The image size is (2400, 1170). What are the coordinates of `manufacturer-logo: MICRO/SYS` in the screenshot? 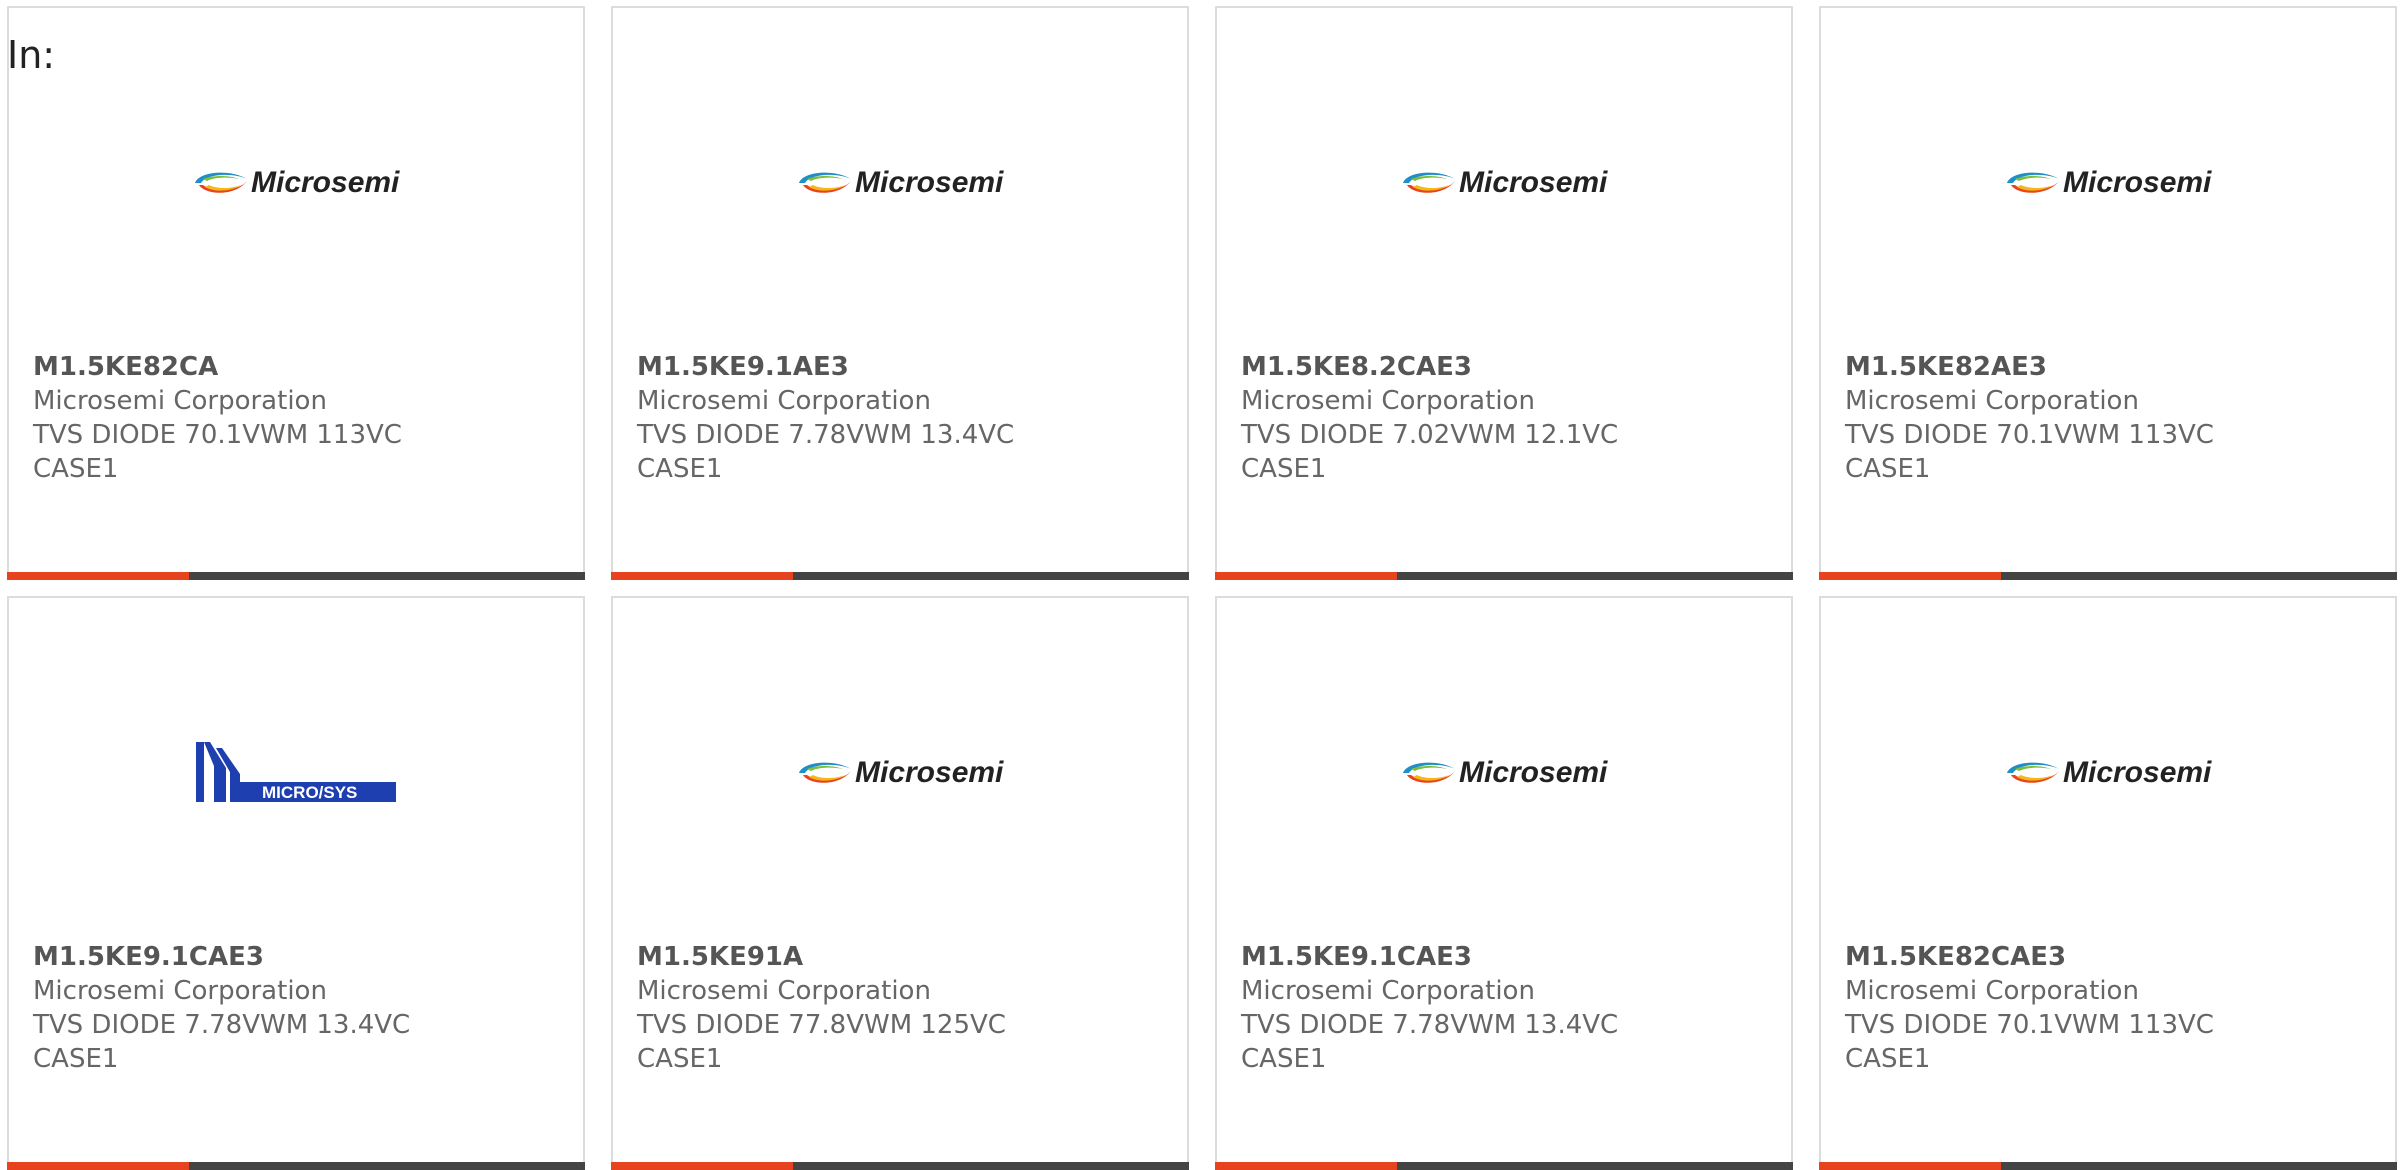 It's located at (296, 773).